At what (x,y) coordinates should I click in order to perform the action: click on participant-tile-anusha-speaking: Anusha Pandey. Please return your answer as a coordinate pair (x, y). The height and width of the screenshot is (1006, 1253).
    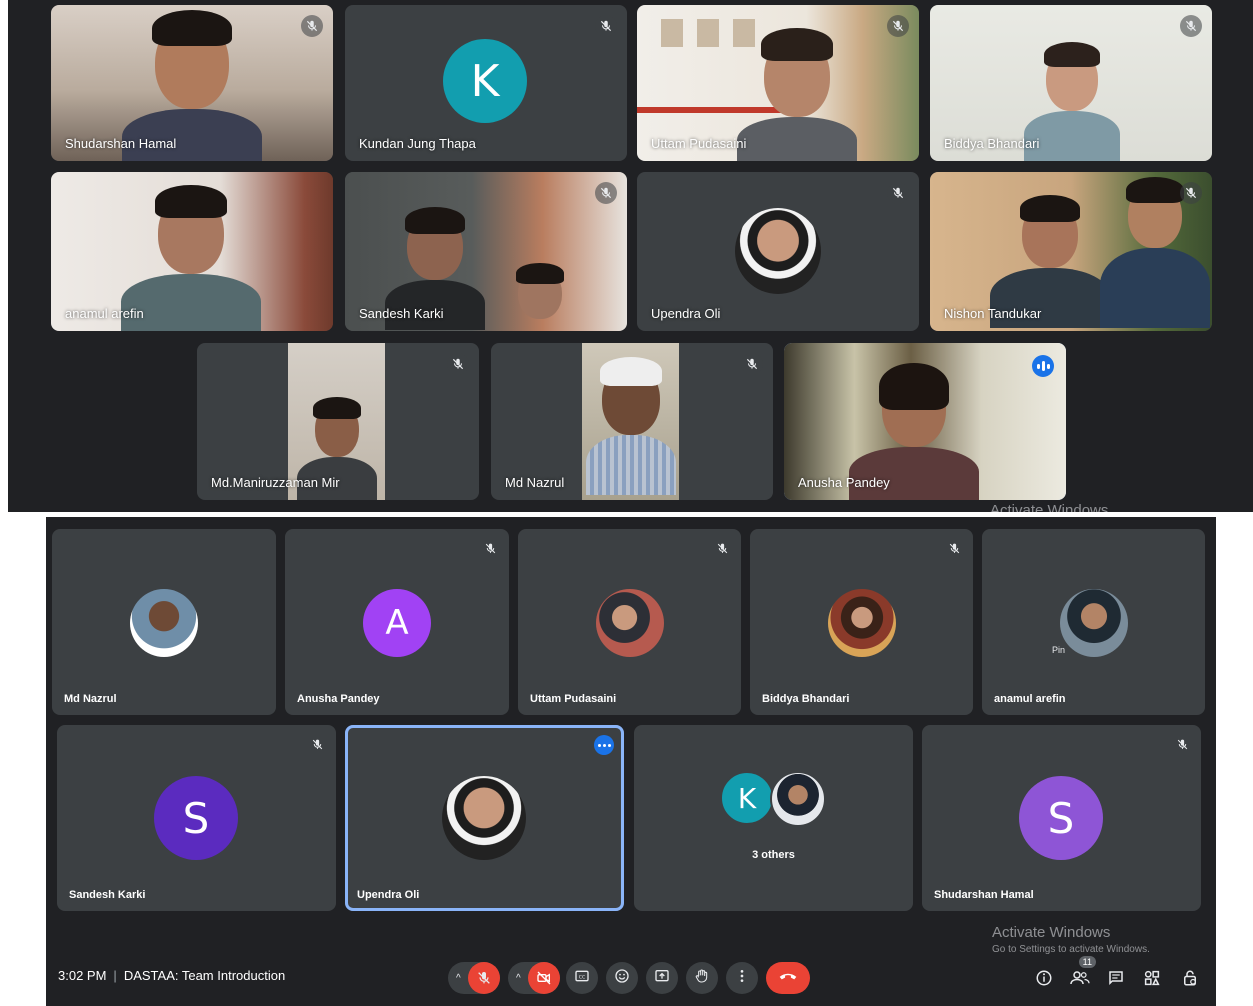
    Looking at the image, I should click on (925, 421).